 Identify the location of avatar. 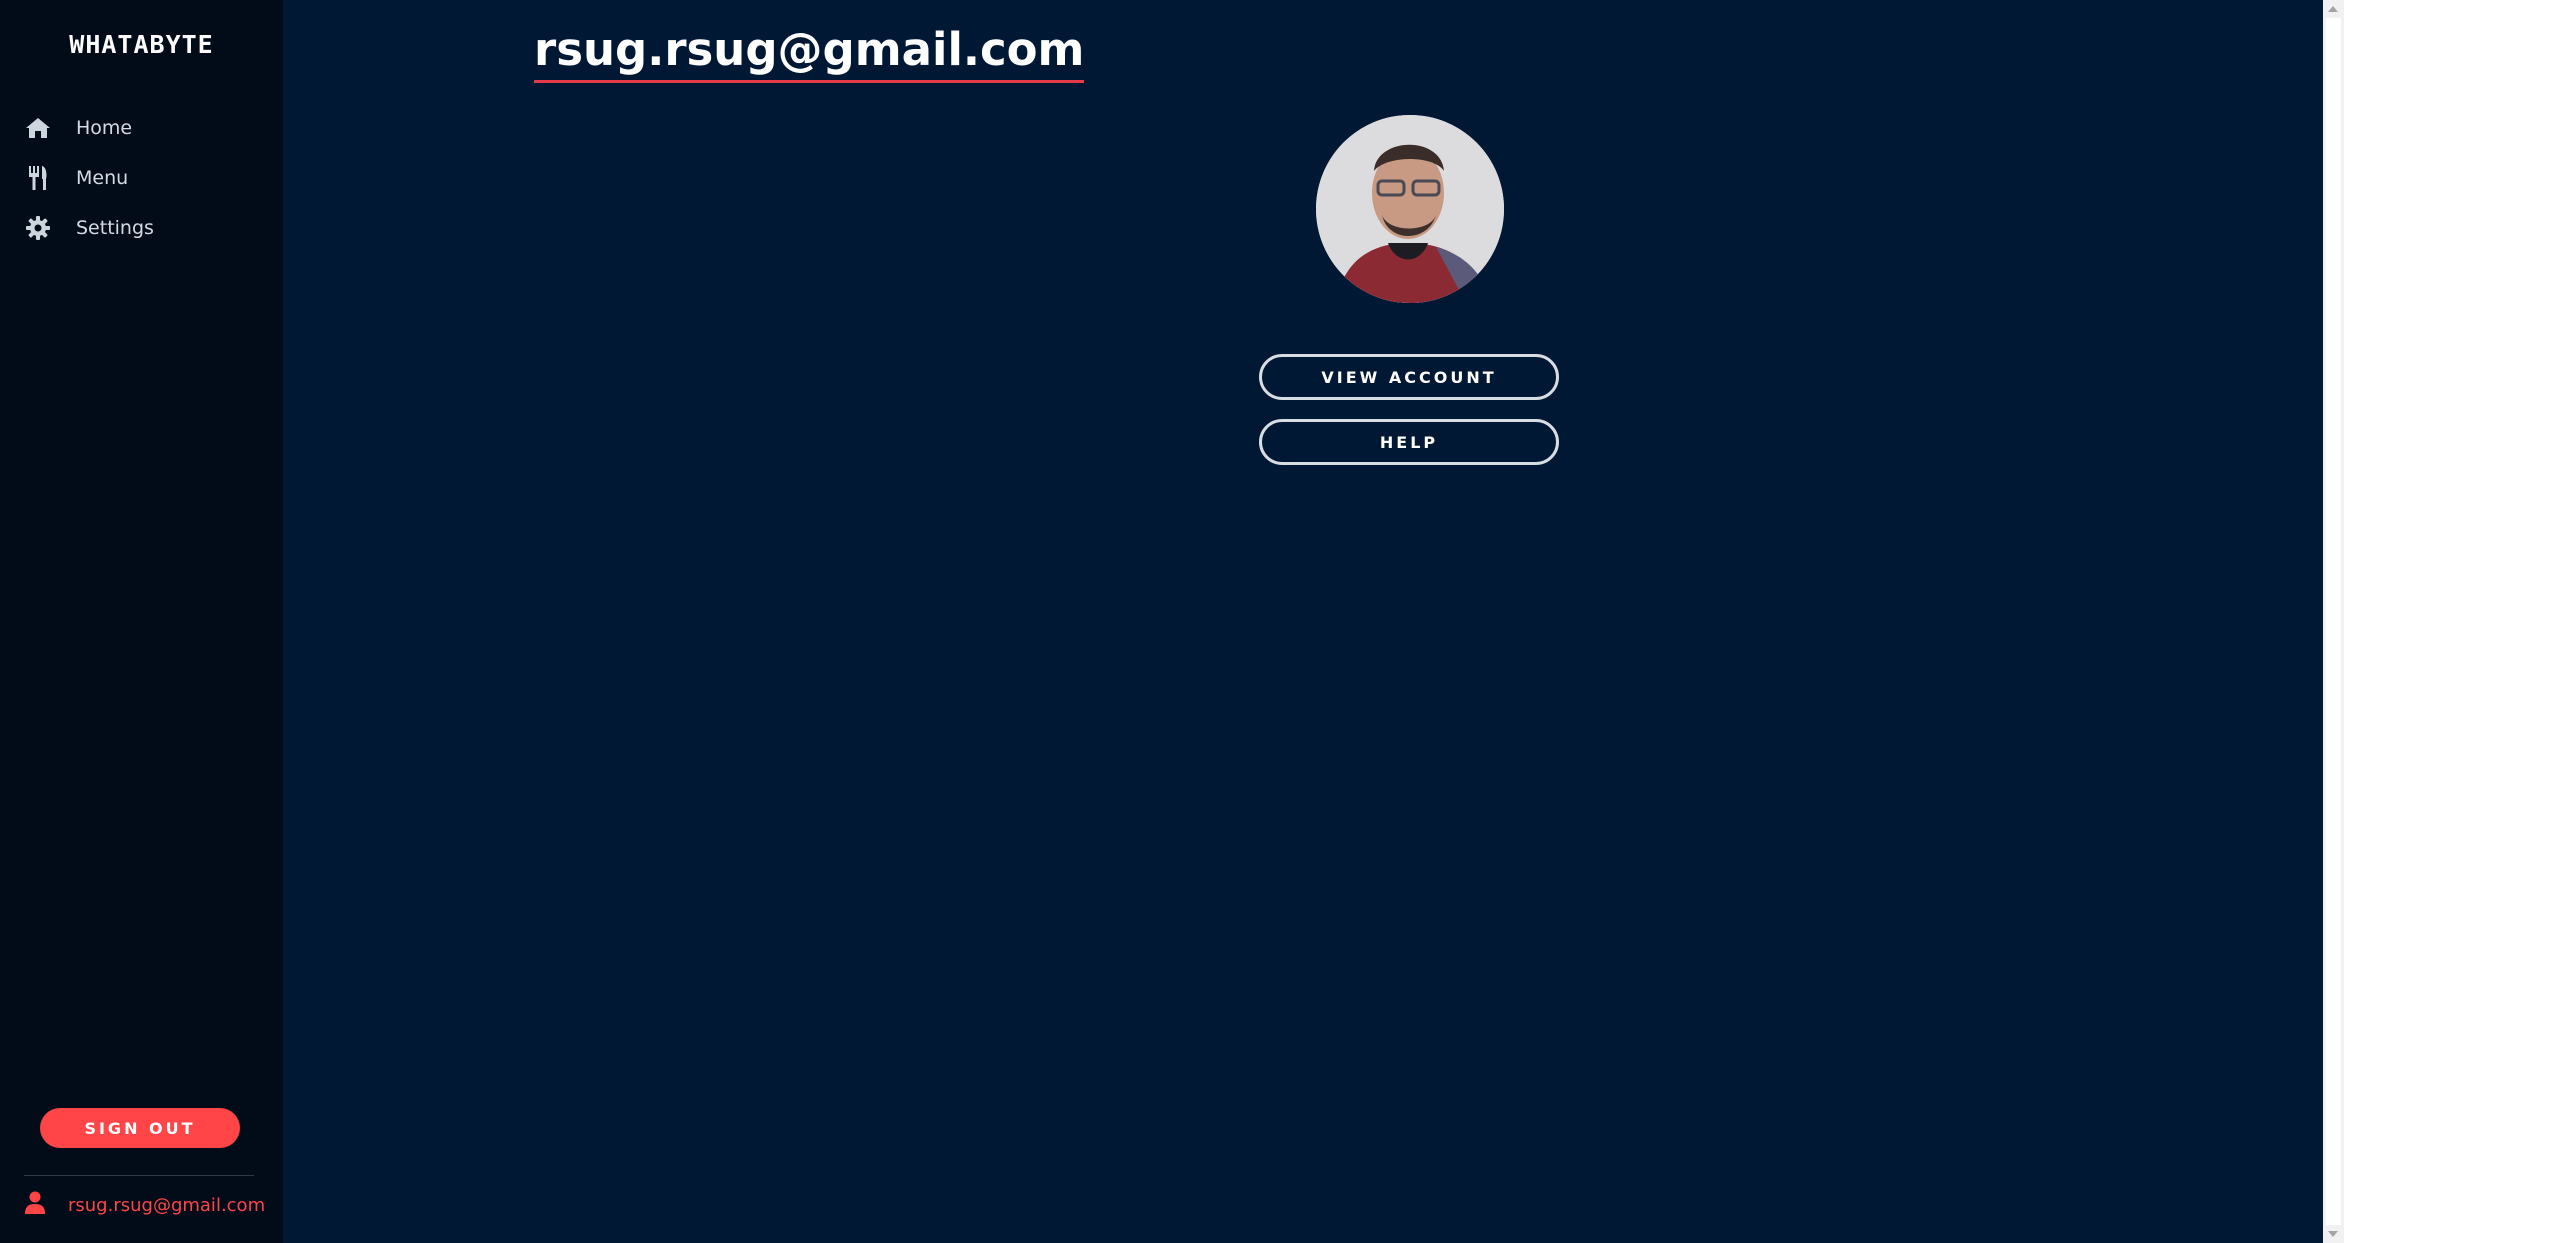
(1410, 209).